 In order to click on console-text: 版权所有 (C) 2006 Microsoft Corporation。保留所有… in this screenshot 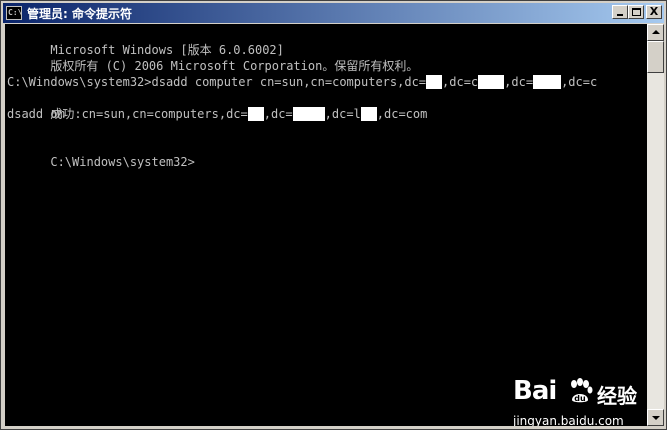, I will do `click(234, 66)`.